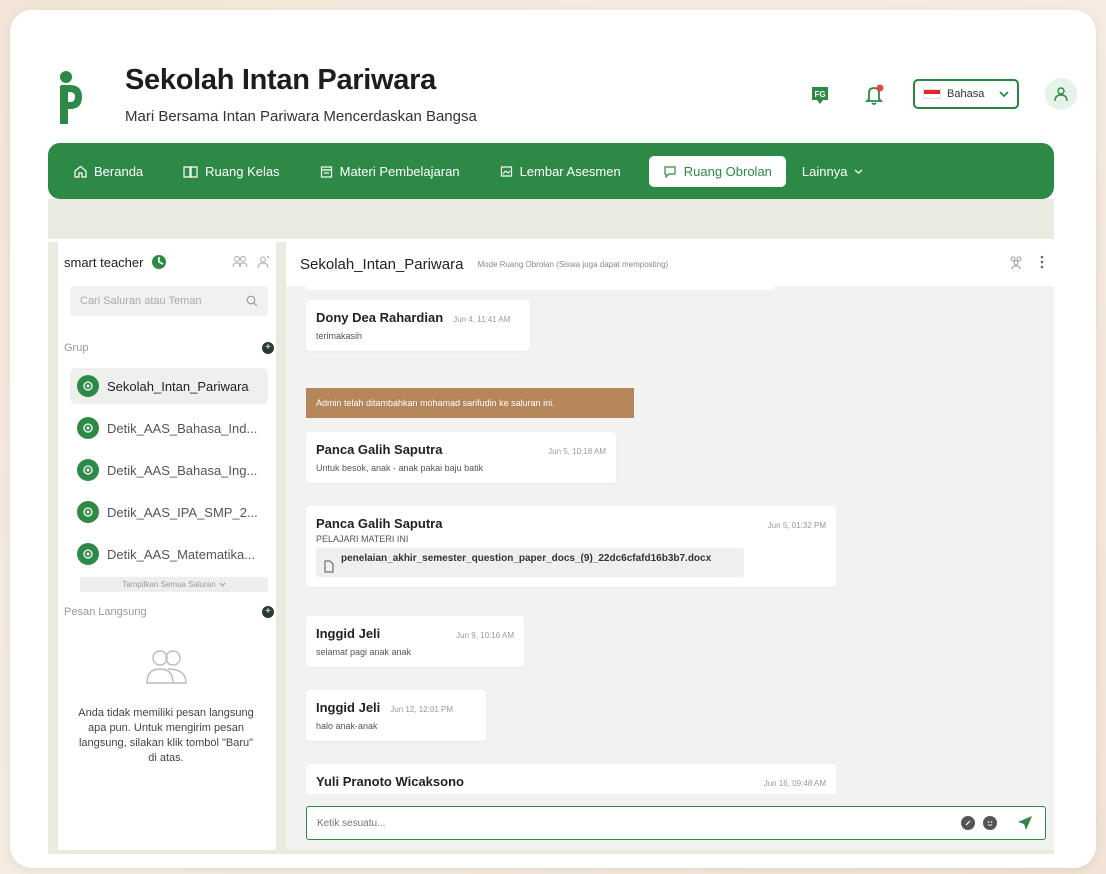 This screenshot has width=1106, height=874. I want to click on language-label: Bahasa, so click(966, 94).